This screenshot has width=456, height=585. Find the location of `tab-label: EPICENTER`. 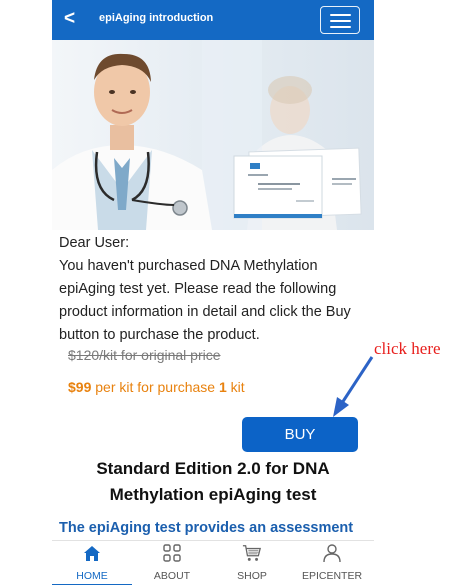

tab-label: EPICENTER is located at coordinates (332, 576).